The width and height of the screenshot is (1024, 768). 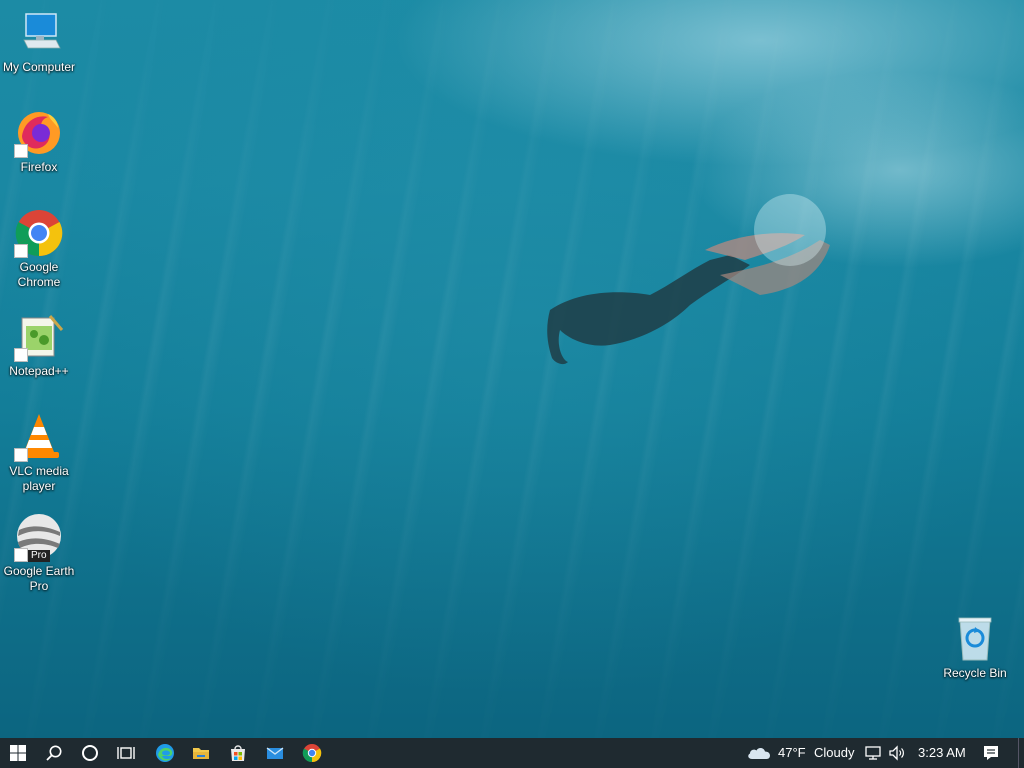 I want to click on cortana-icon, so click(x=90, y=753).